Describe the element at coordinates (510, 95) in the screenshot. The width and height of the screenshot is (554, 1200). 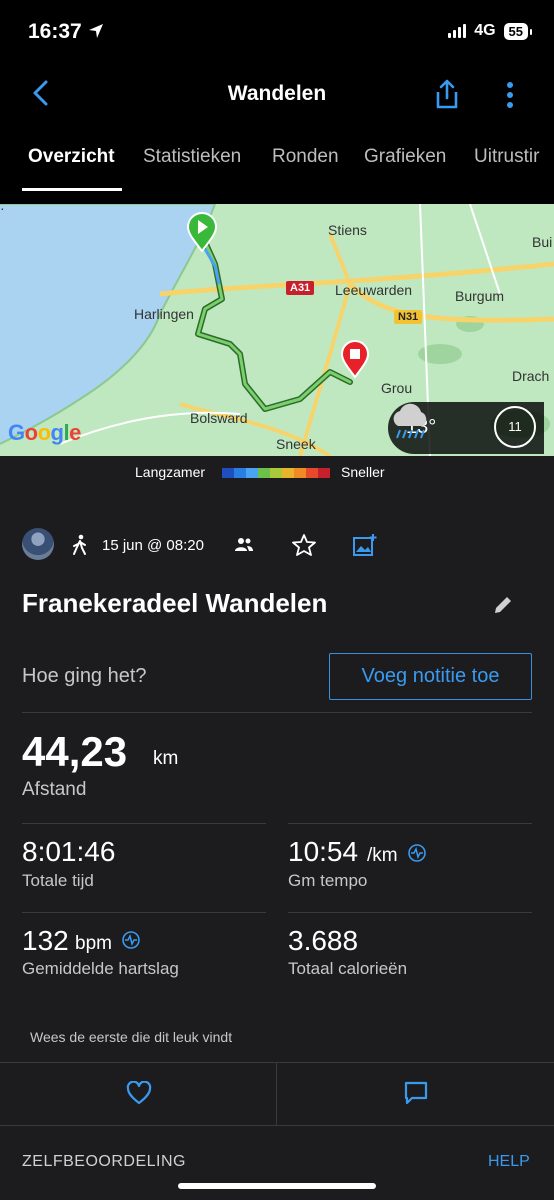
I see `more-options-icon` at that location.